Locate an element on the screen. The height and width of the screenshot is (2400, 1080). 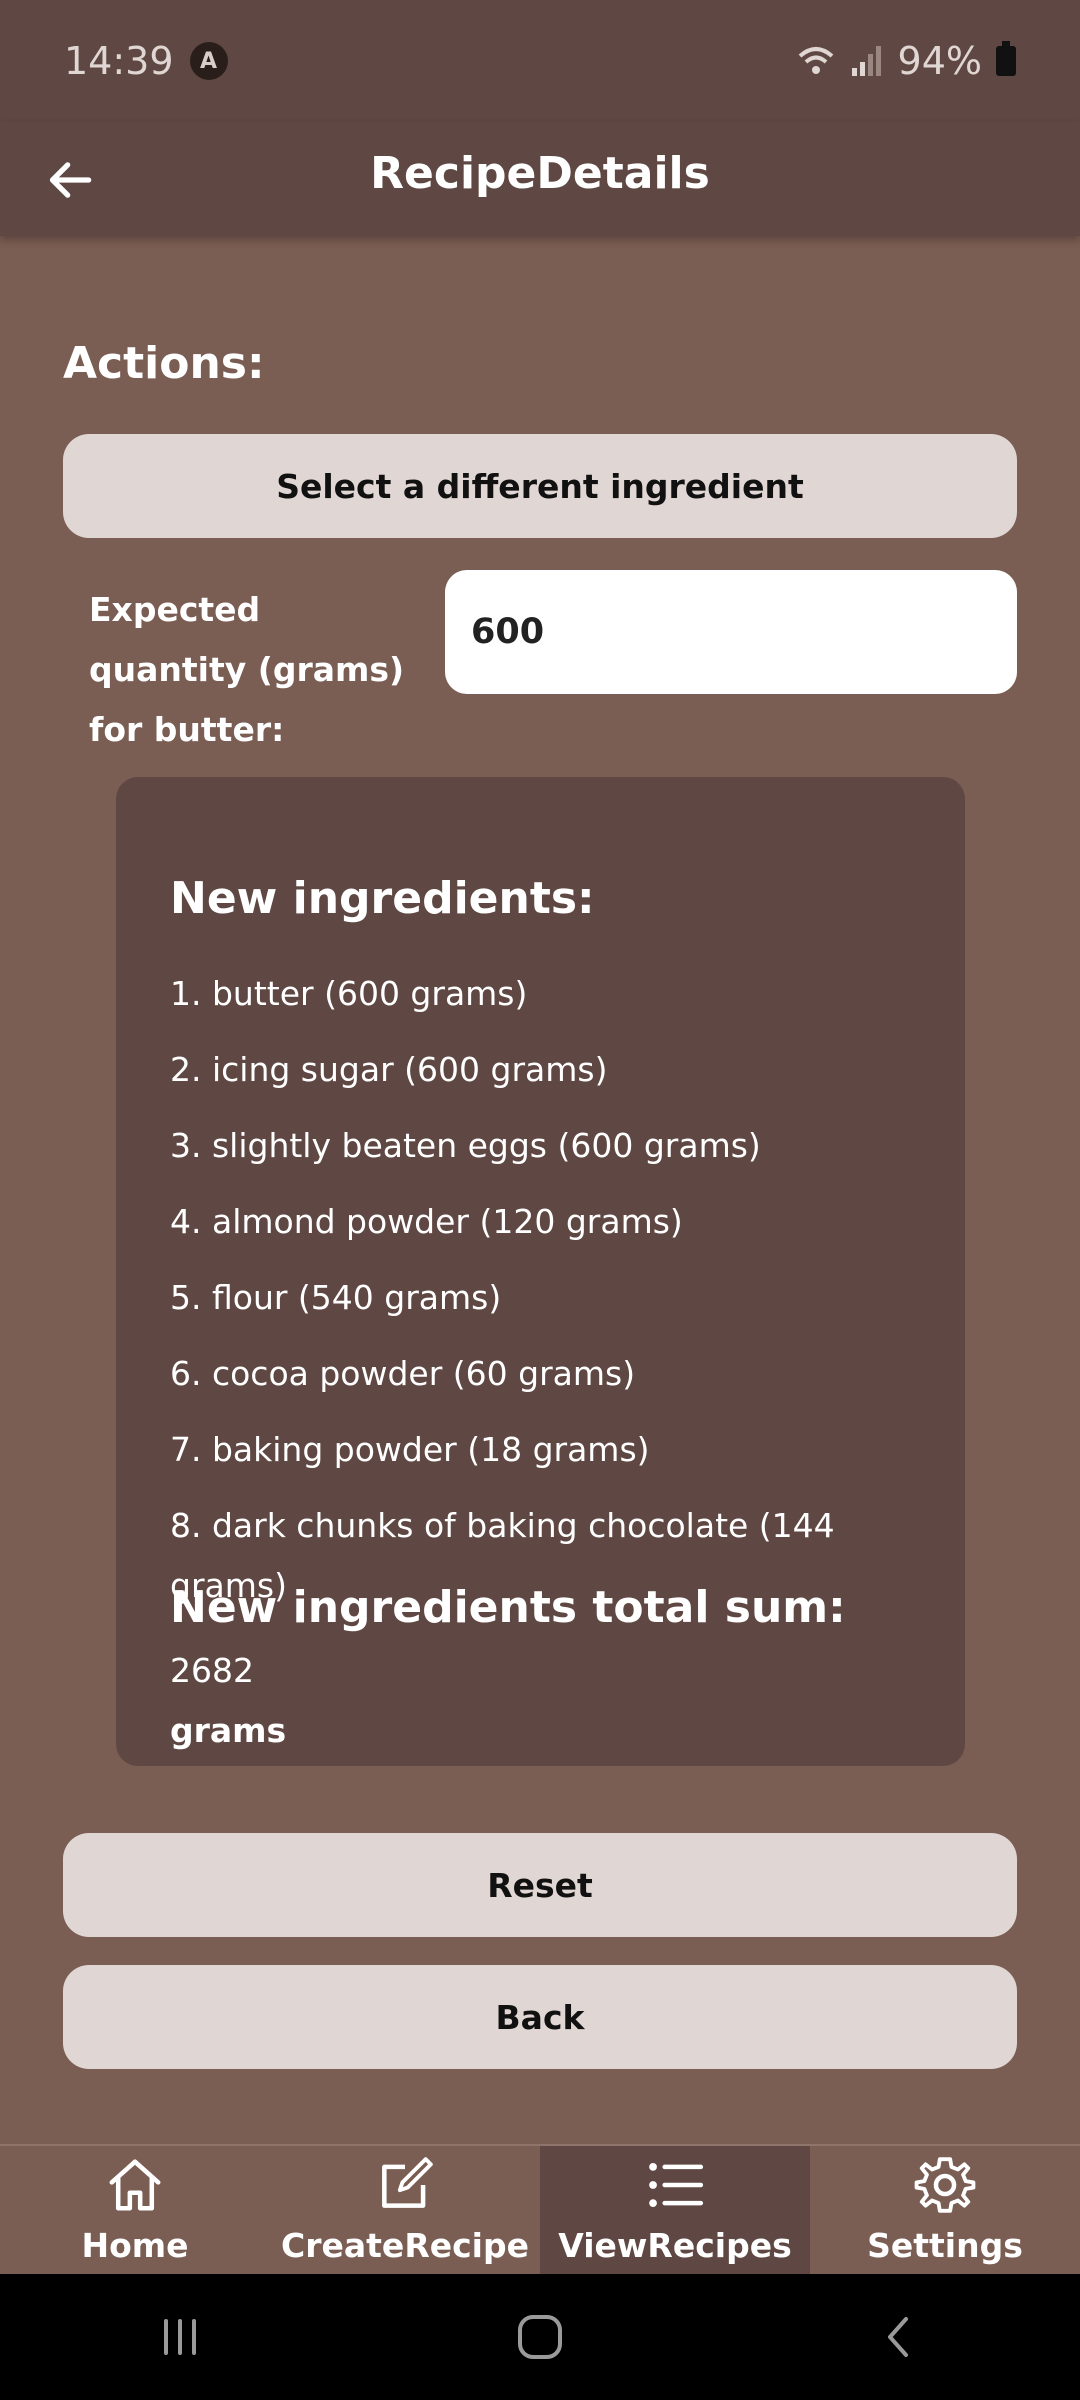
signal-icon is located at coordinates (866, 61).